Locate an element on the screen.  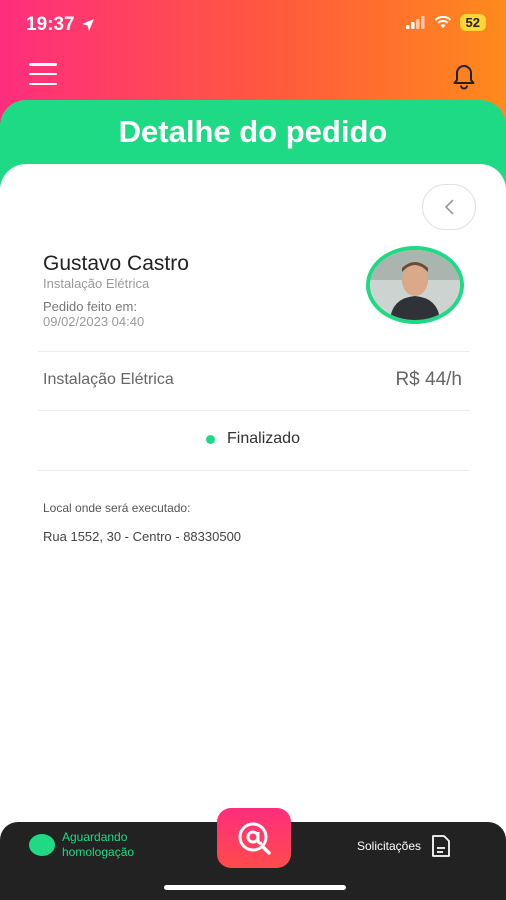
order-date: 09/02/2023 04:40 is located at coordinates (94, 321).